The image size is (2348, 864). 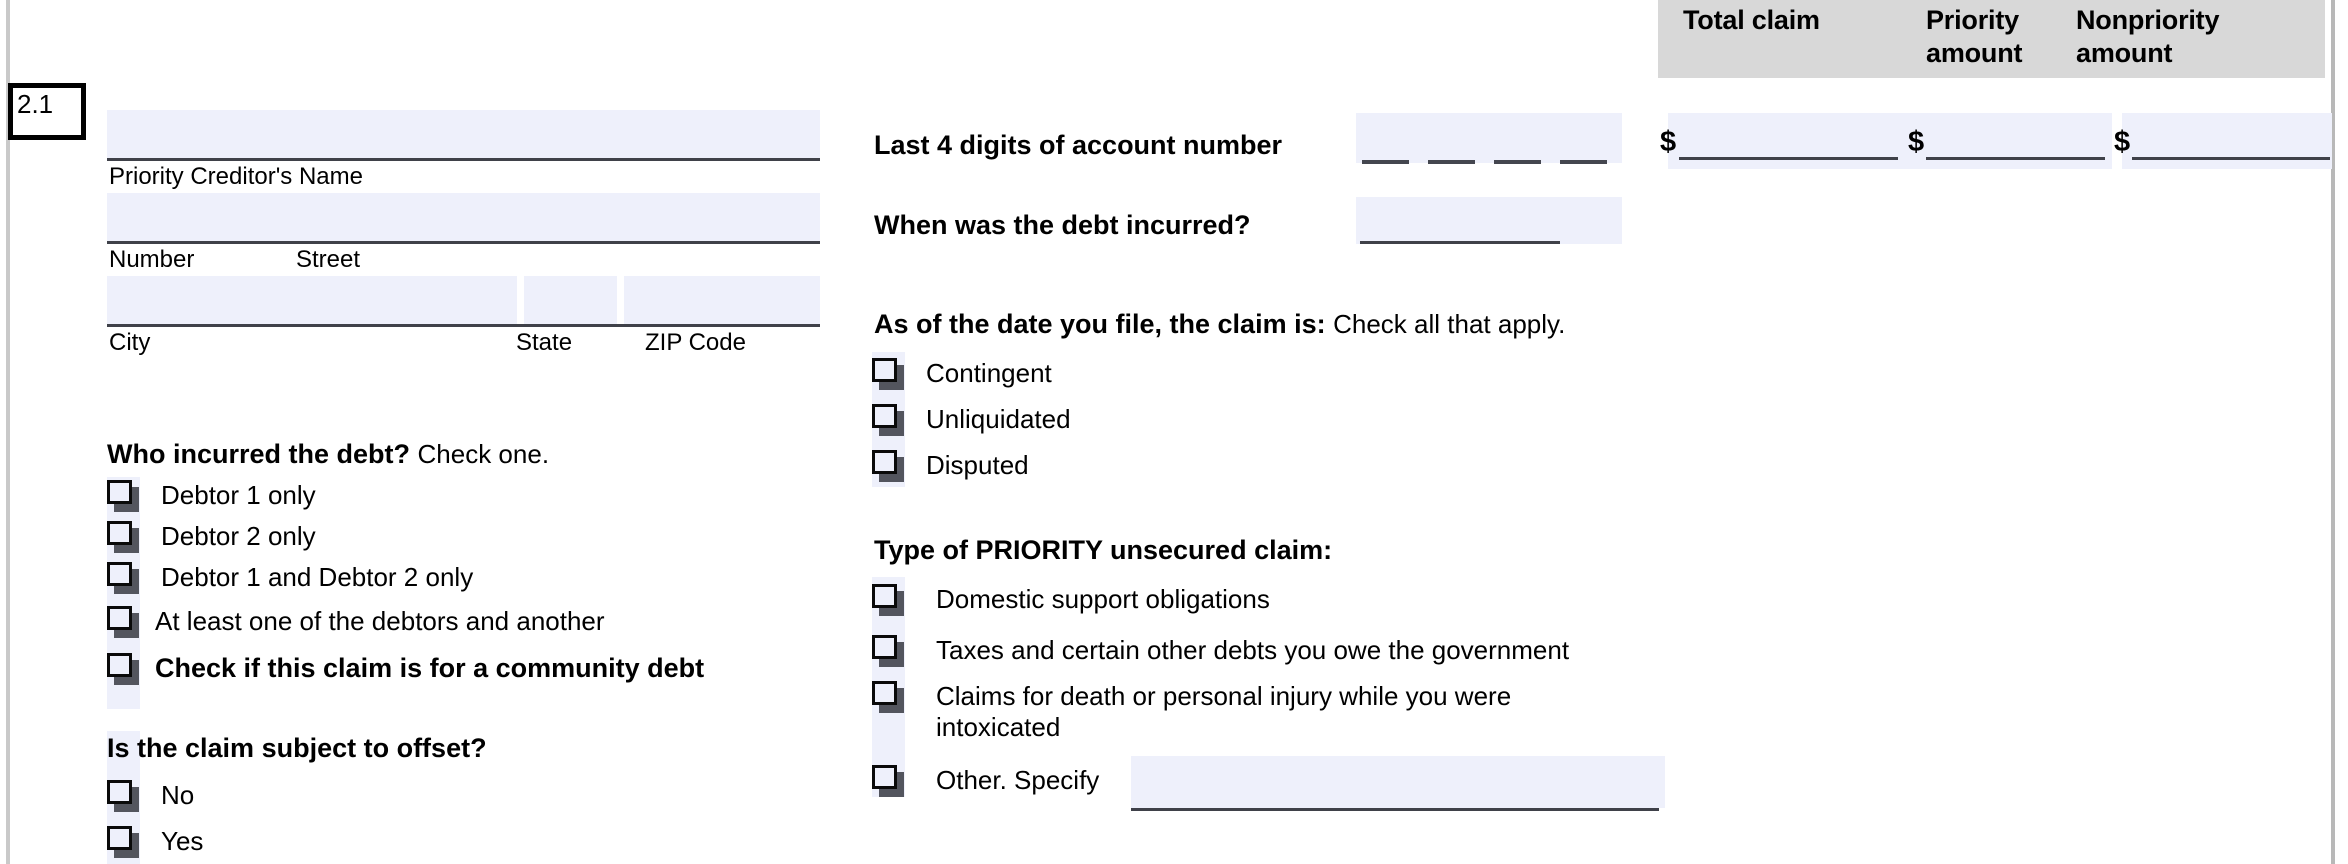 I want to click on who-incurred-option-debtor2: Debtor 2 only, so click(x=211, y=537).